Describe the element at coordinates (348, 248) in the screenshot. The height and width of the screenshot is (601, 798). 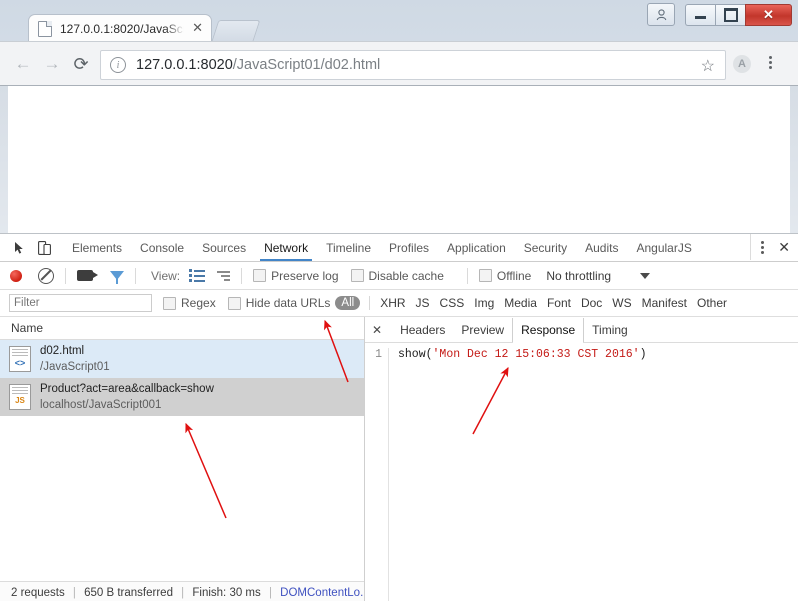
I see `devtools-tab-timeline: Timeline` at that location.